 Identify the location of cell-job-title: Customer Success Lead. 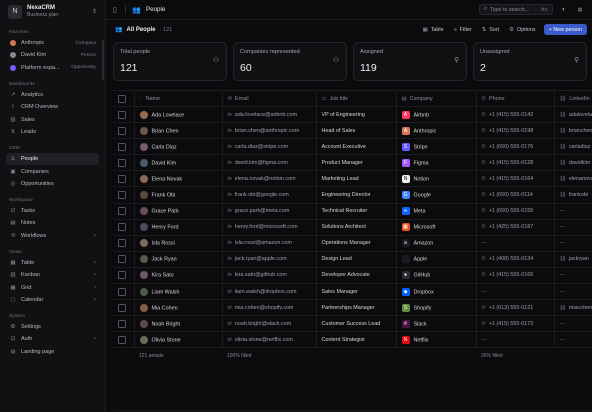
(356, 324).